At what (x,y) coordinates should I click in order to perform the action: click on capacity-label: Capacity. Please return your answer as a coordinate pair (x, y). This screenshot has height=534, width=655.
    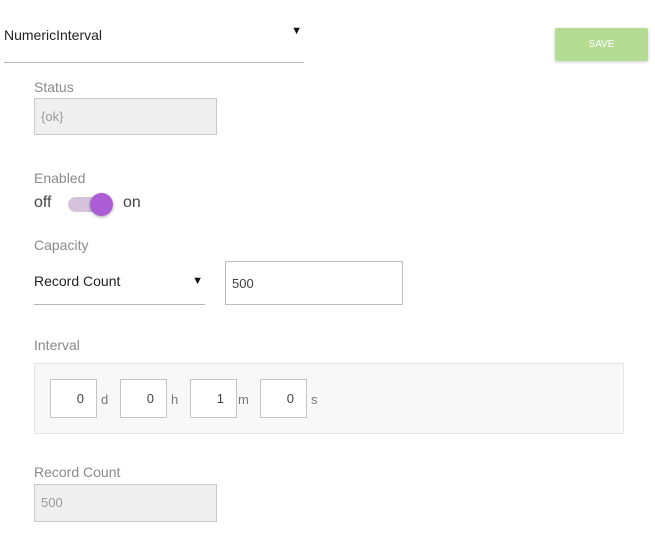
    Looking at the image, I should click on (61, 245).